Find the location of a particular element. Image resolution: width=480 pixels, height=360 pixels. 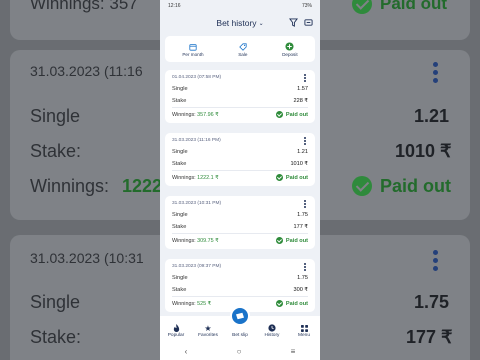

bet-date: 31.03.2023 (11:16 PM) is located at coordinates (196, 140).